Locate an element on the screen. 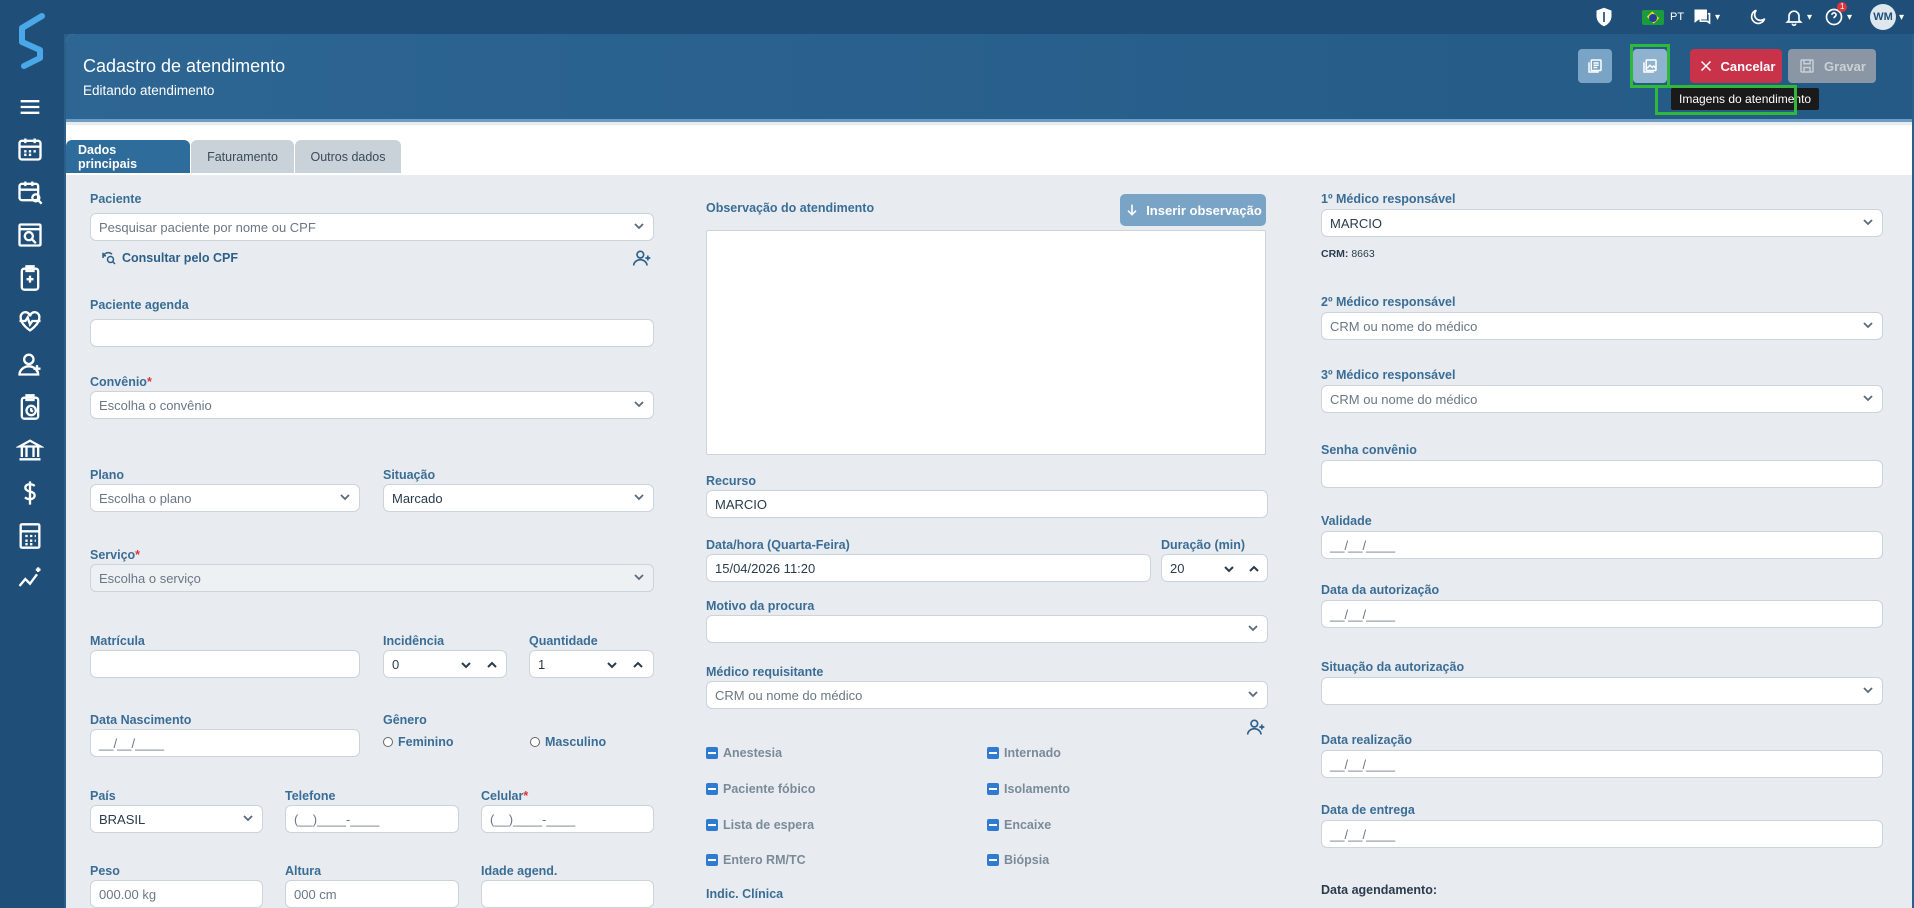 The image size is (1914, 908). cancel-button: Cancelar is located at coordinates (1736, 66).